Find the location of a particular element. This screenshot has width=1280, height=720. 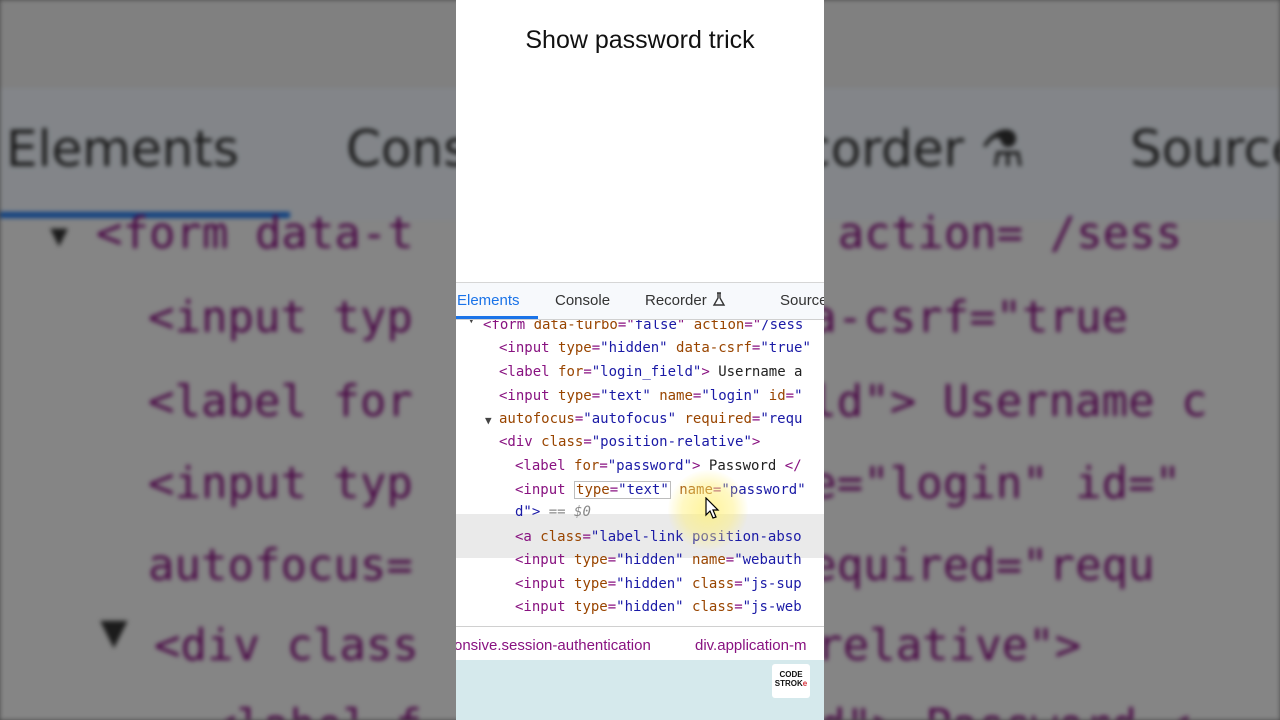

codestroke-logo: CODE STROKe is located at coordinates (791, 681).